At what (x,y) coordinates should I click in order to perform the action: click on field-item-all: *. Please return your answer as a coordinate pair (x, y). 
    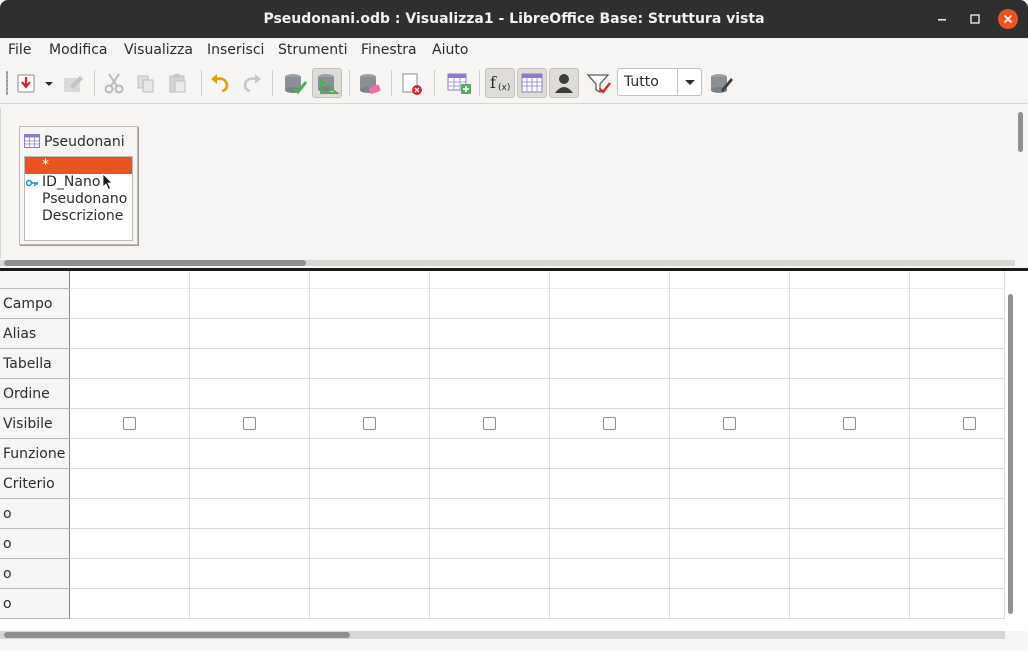
    Looking at the image, I should click on (78, 165).